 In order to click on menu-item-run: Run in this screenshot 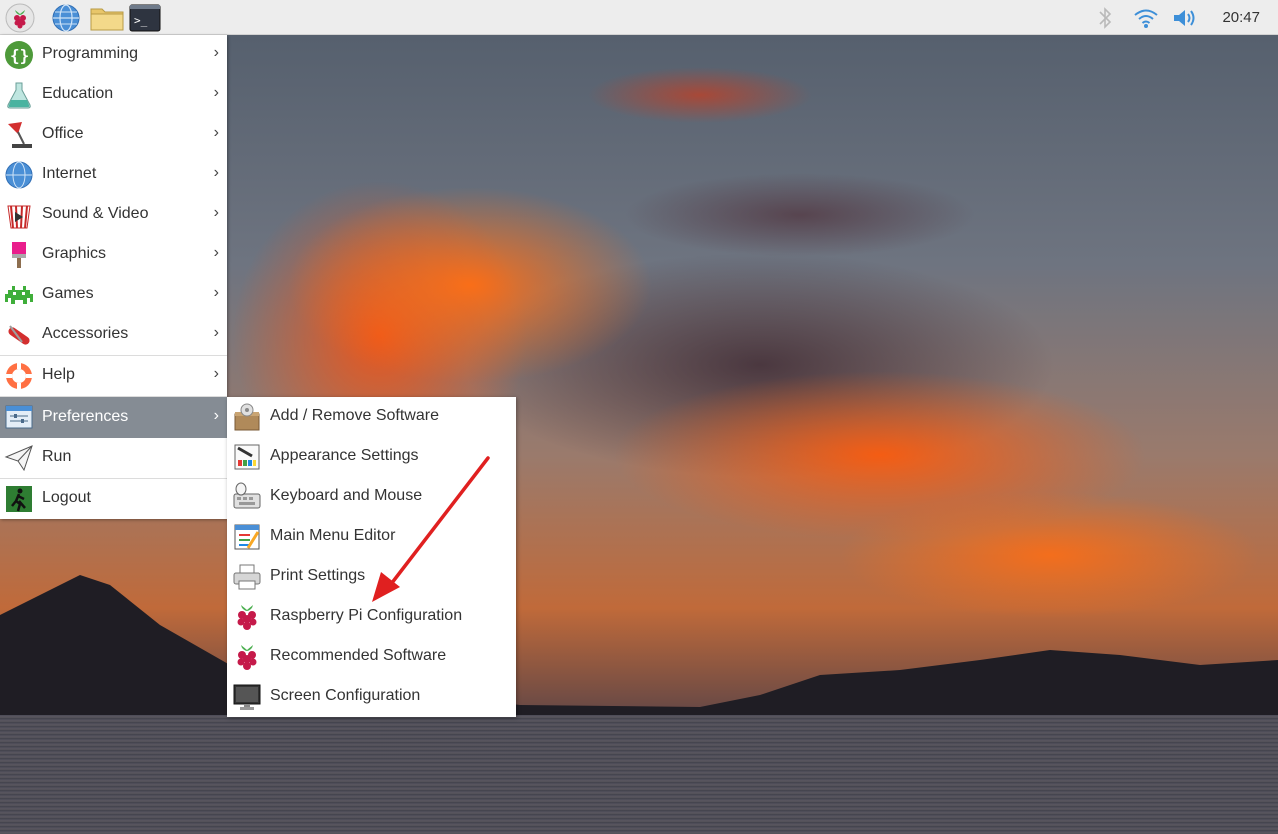, I will do `click(113, 458)`.